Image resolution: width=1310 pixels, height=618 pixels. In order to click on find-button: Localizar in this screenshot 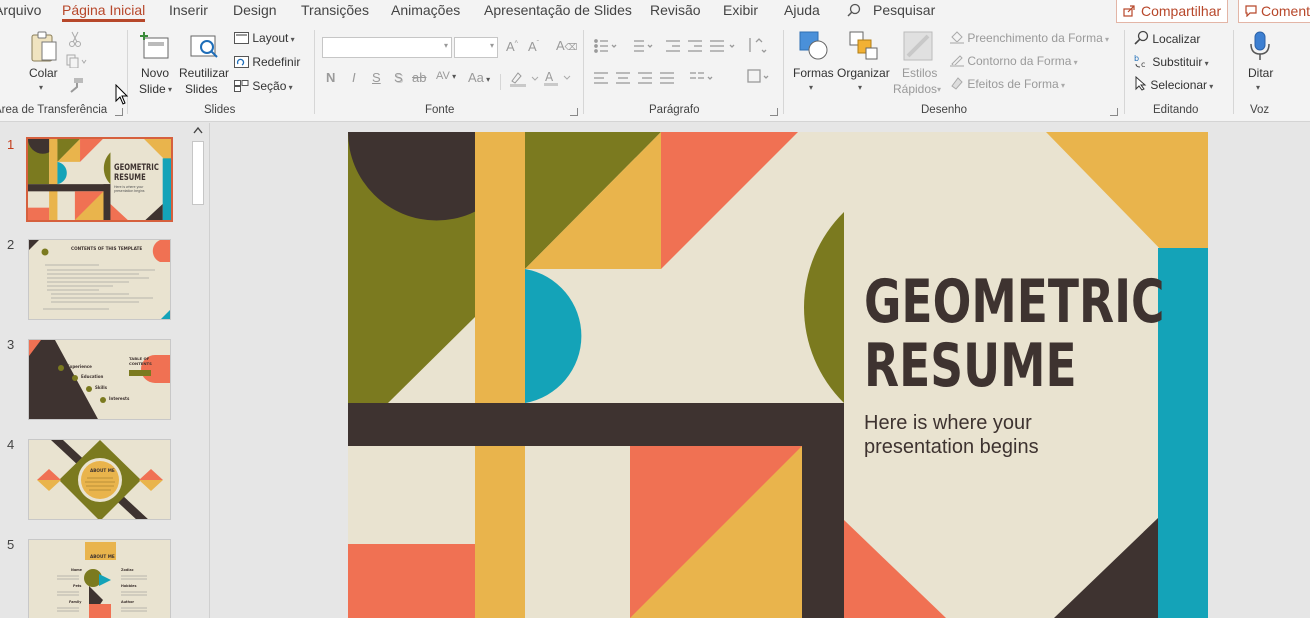, I will do `click(1167, 38)`.